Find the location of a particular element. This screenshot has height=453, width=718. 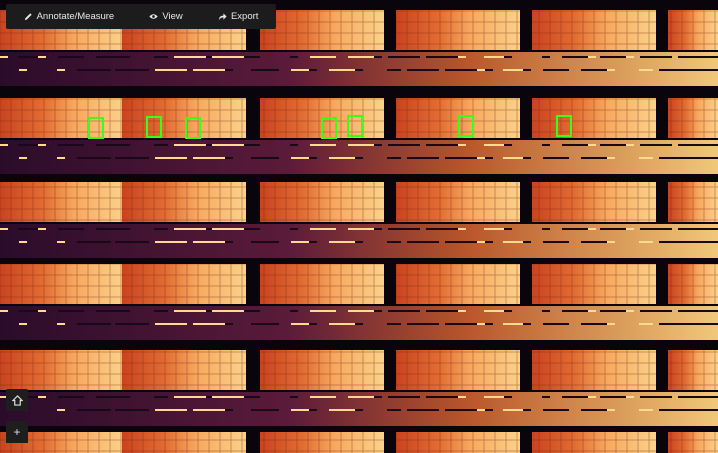

zoom-in-label: + is located at coordinates (17, 432).